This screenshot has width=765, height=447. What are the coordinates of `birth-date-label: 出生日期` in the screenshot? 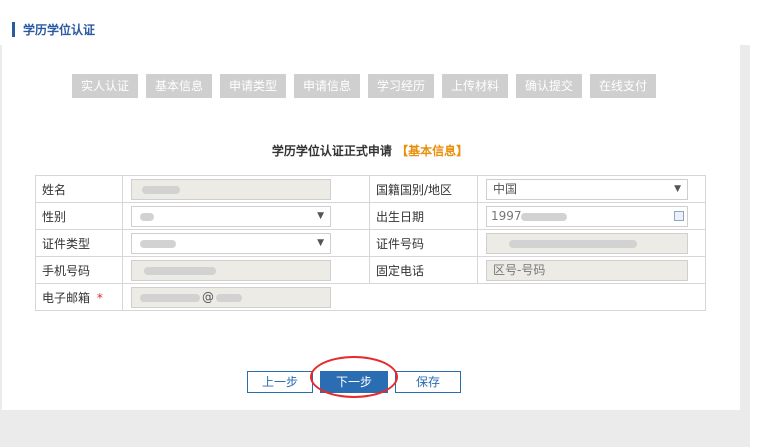 It's located at (423, 216).